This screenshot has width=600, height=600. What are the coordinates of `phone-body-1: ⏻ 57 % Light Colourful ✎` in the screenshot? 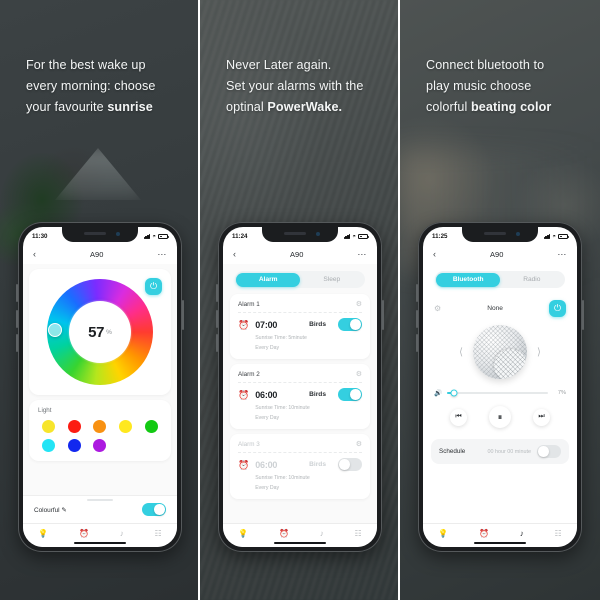 It's located at (100, 393).